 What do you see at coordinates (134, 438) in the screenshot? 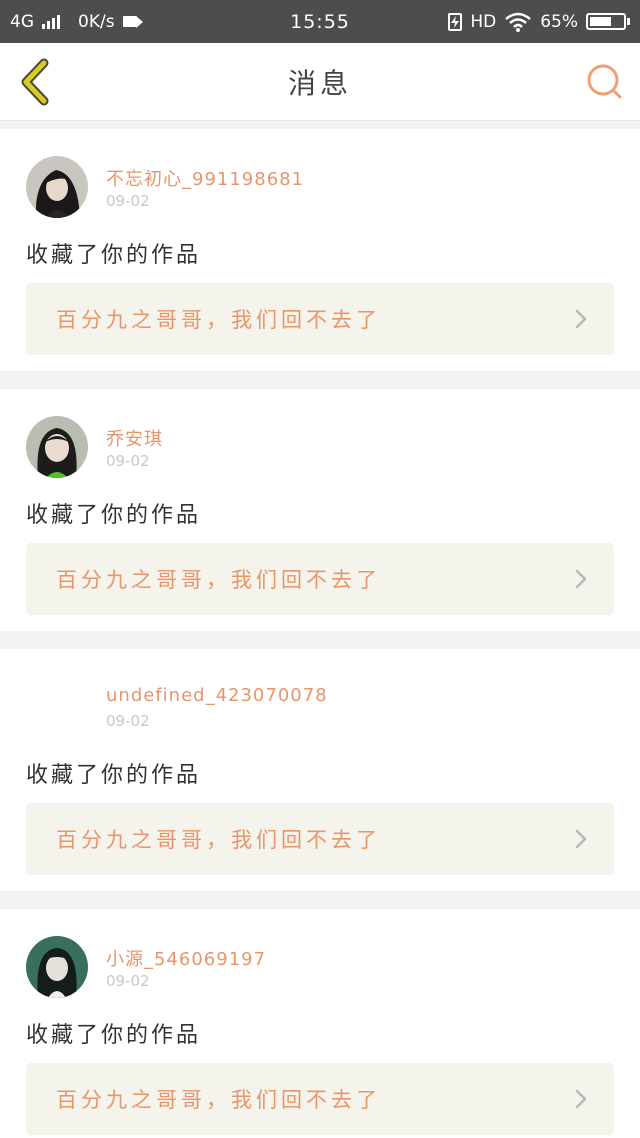
I see `username: 乔安琪` at bounding box center [134, 438].